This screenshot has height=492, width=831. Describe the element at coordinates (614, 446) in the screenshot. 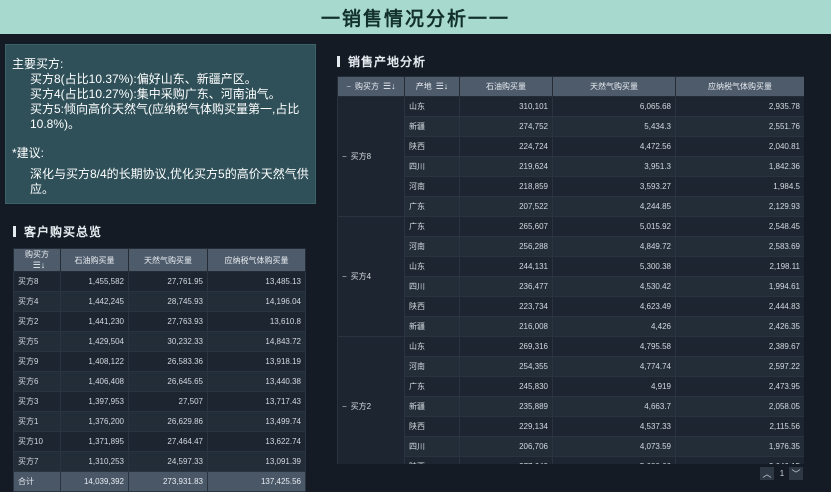

I see `value-cell: 4,073.59` at that location.